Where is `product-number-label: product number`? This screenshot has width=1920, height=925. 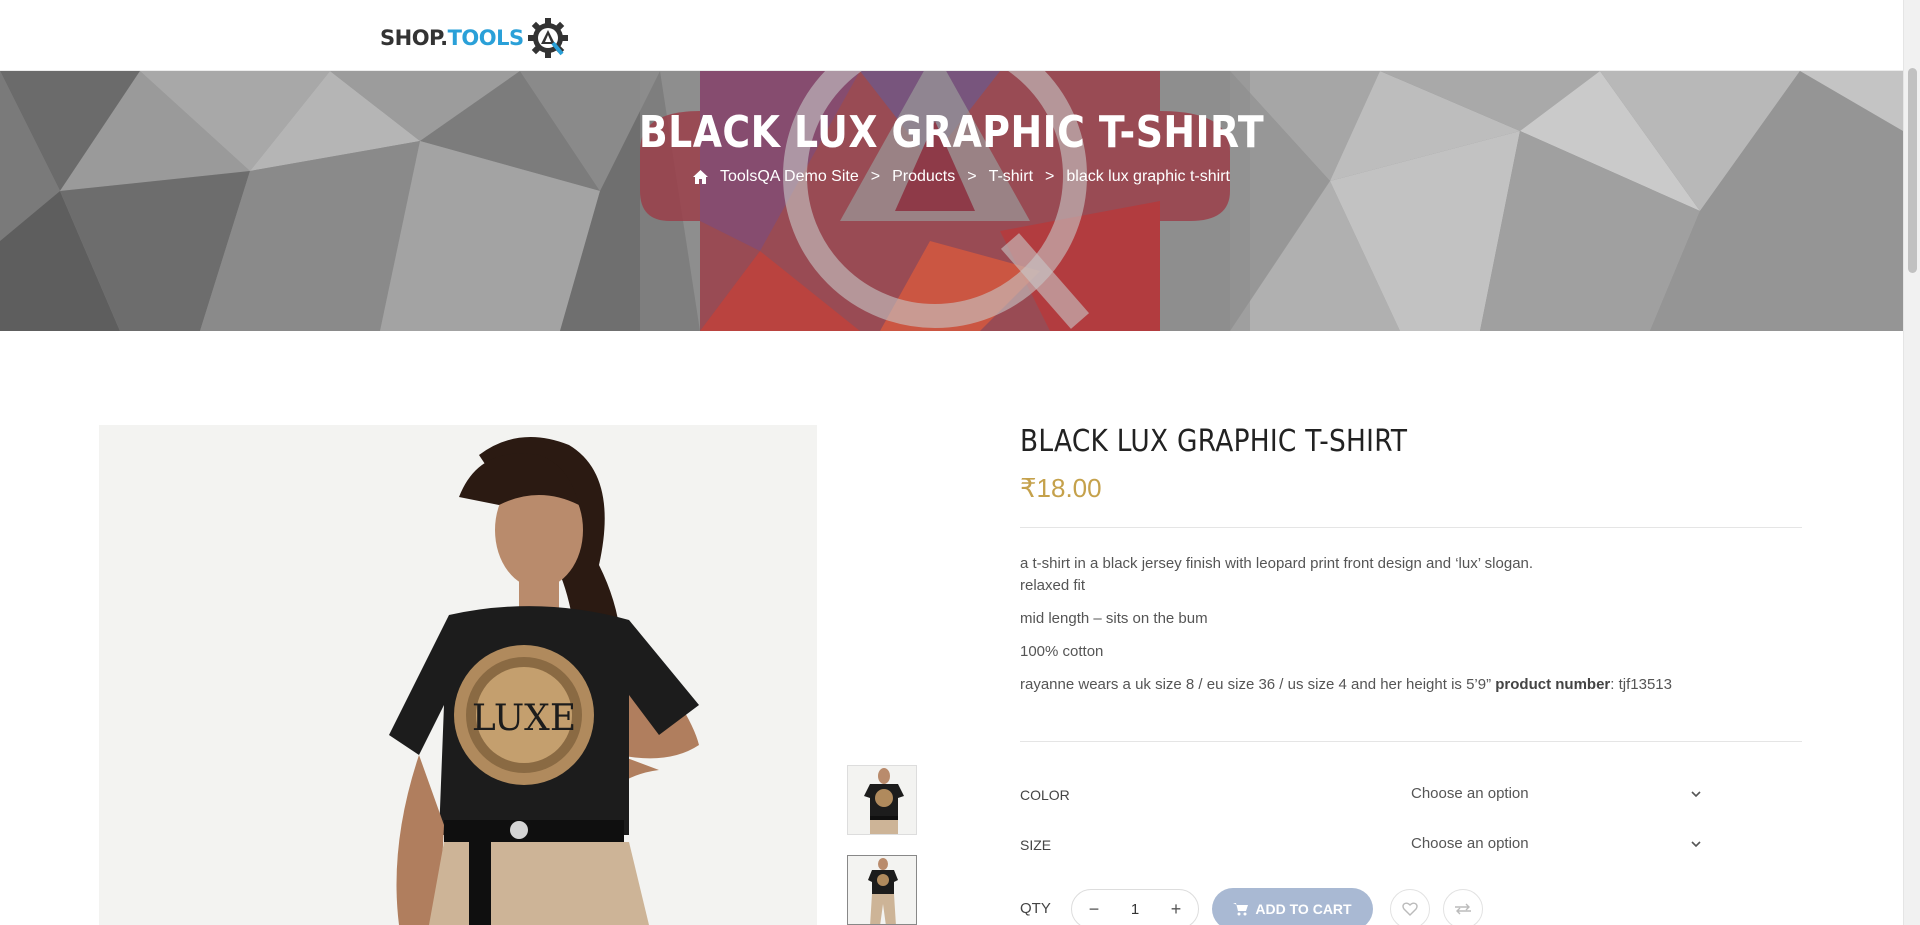 product-number-label: product number is located at coordinates (1553, 684).